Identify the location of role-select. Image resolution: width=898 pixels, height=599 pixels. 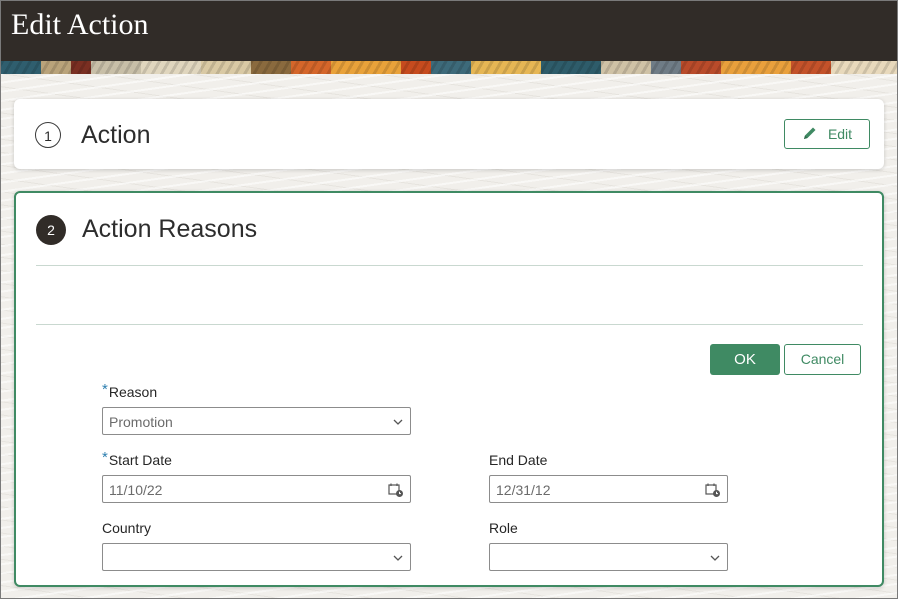
(608, 557).